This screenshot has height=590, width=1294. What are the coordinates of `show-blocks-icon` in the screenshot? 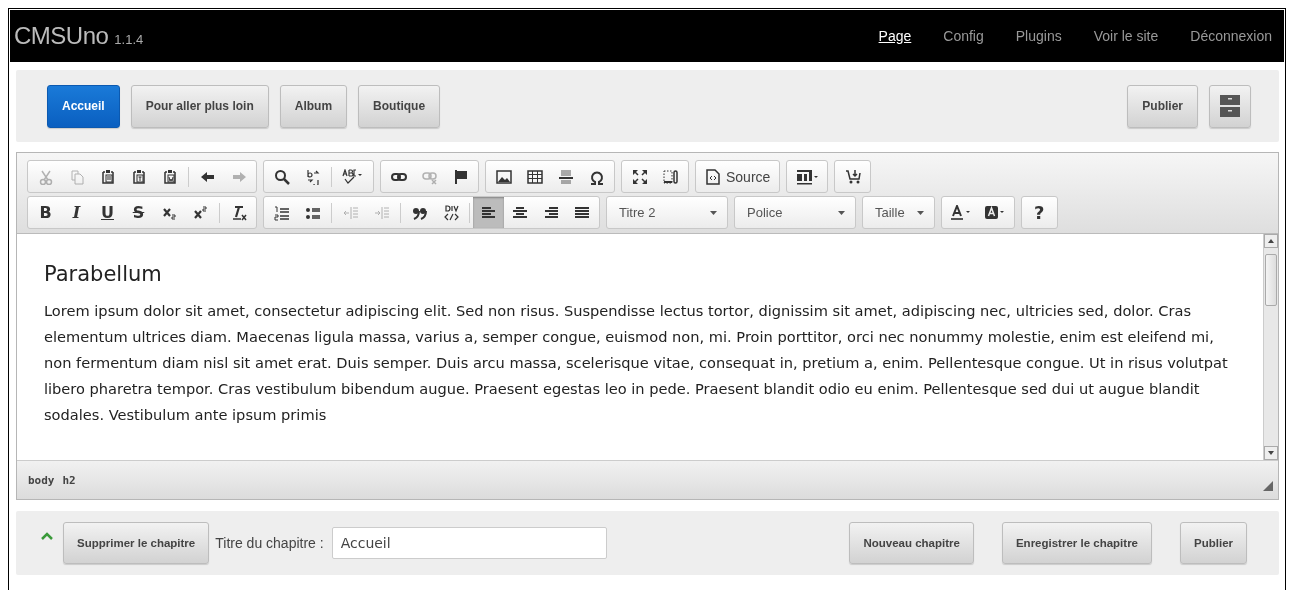 It's located at (670, 176).